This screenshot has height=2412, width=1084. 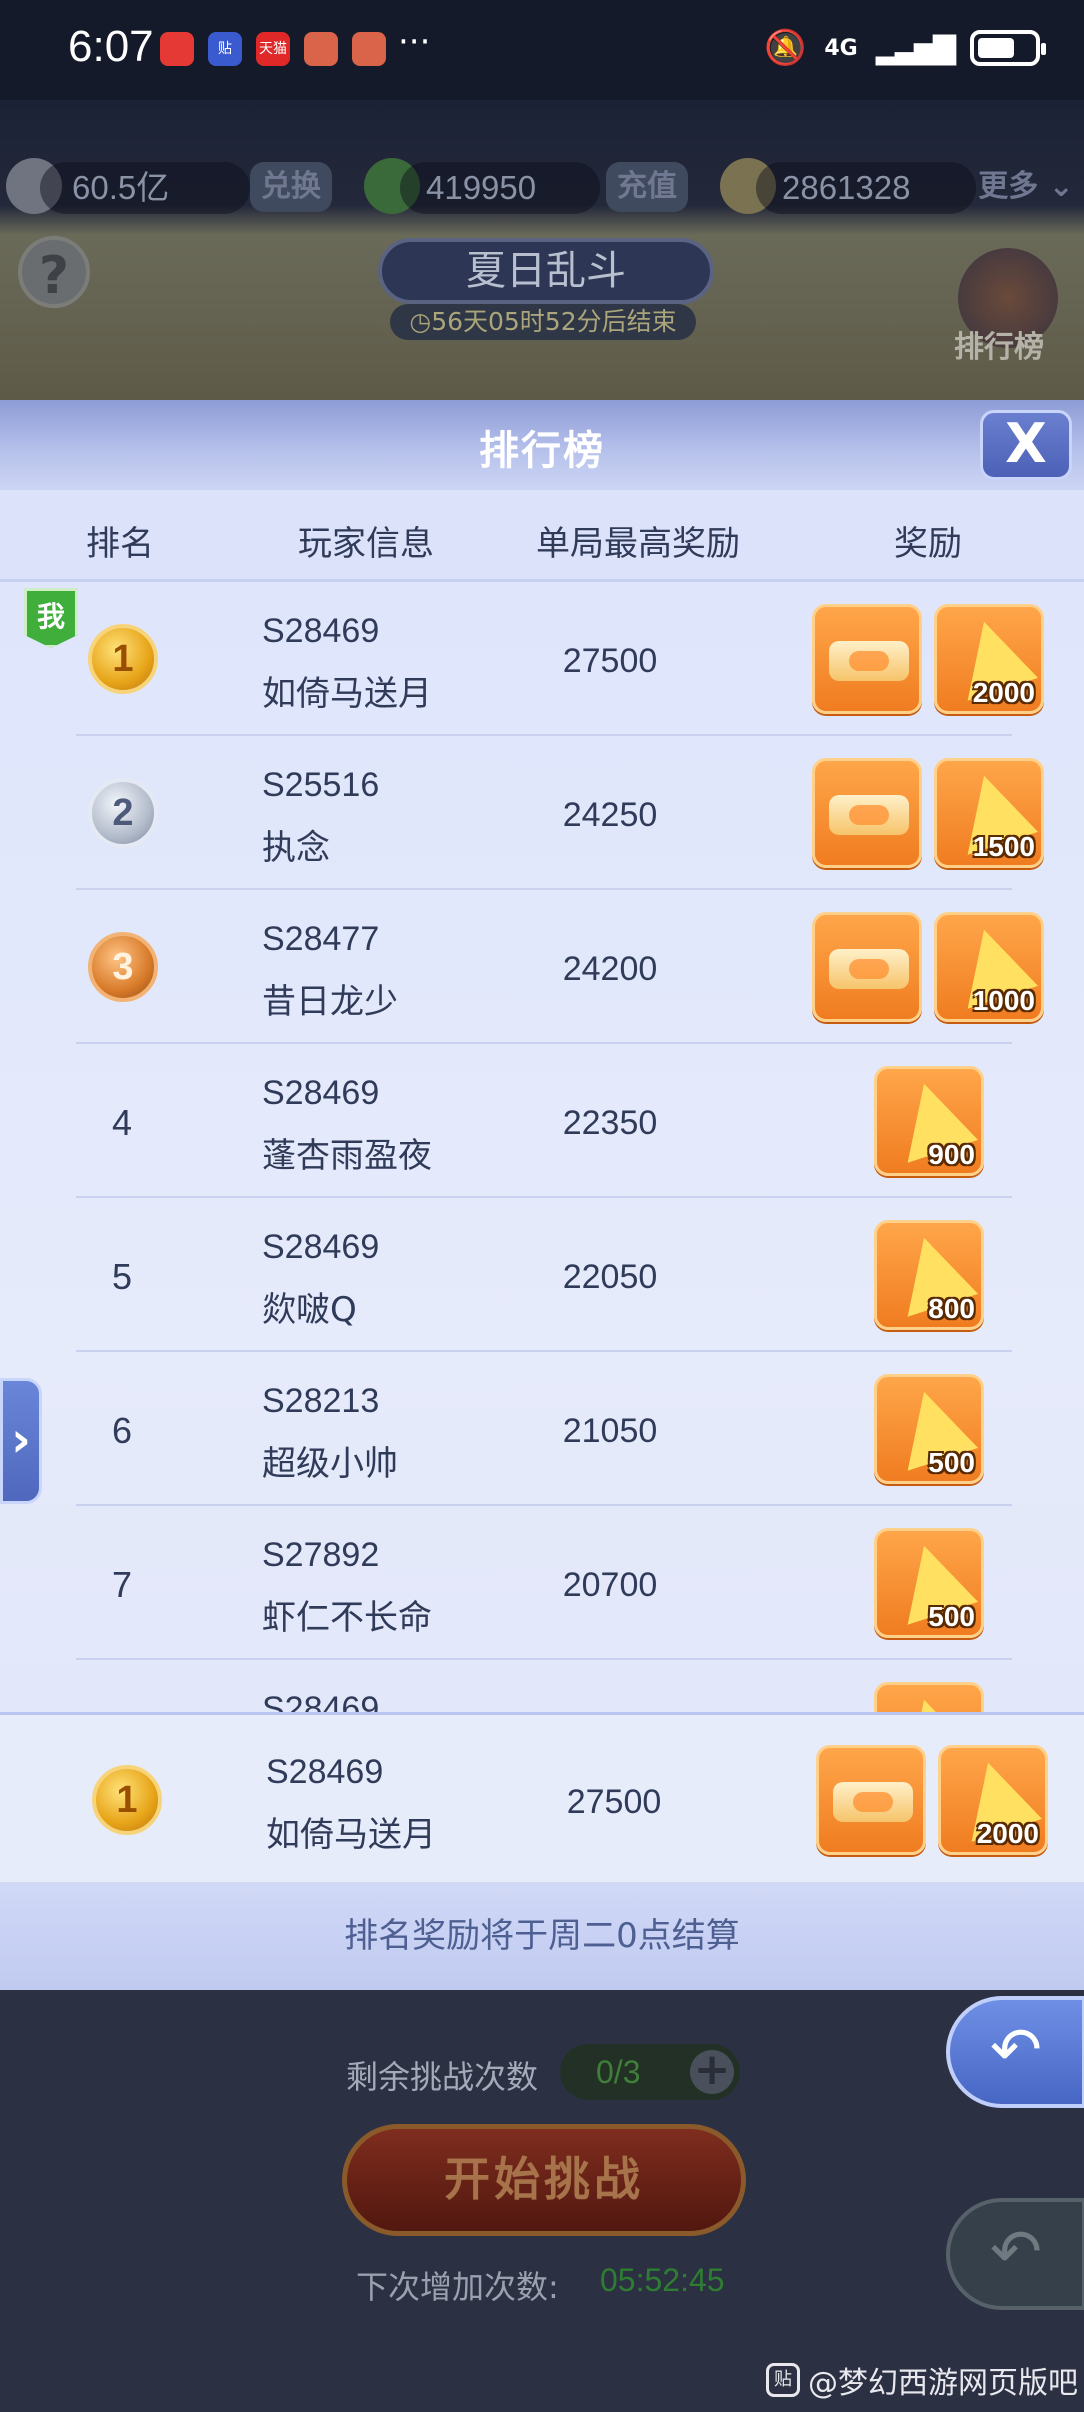 I want to click on bronze-medal-icon: 3, so click(x=123, y=967).